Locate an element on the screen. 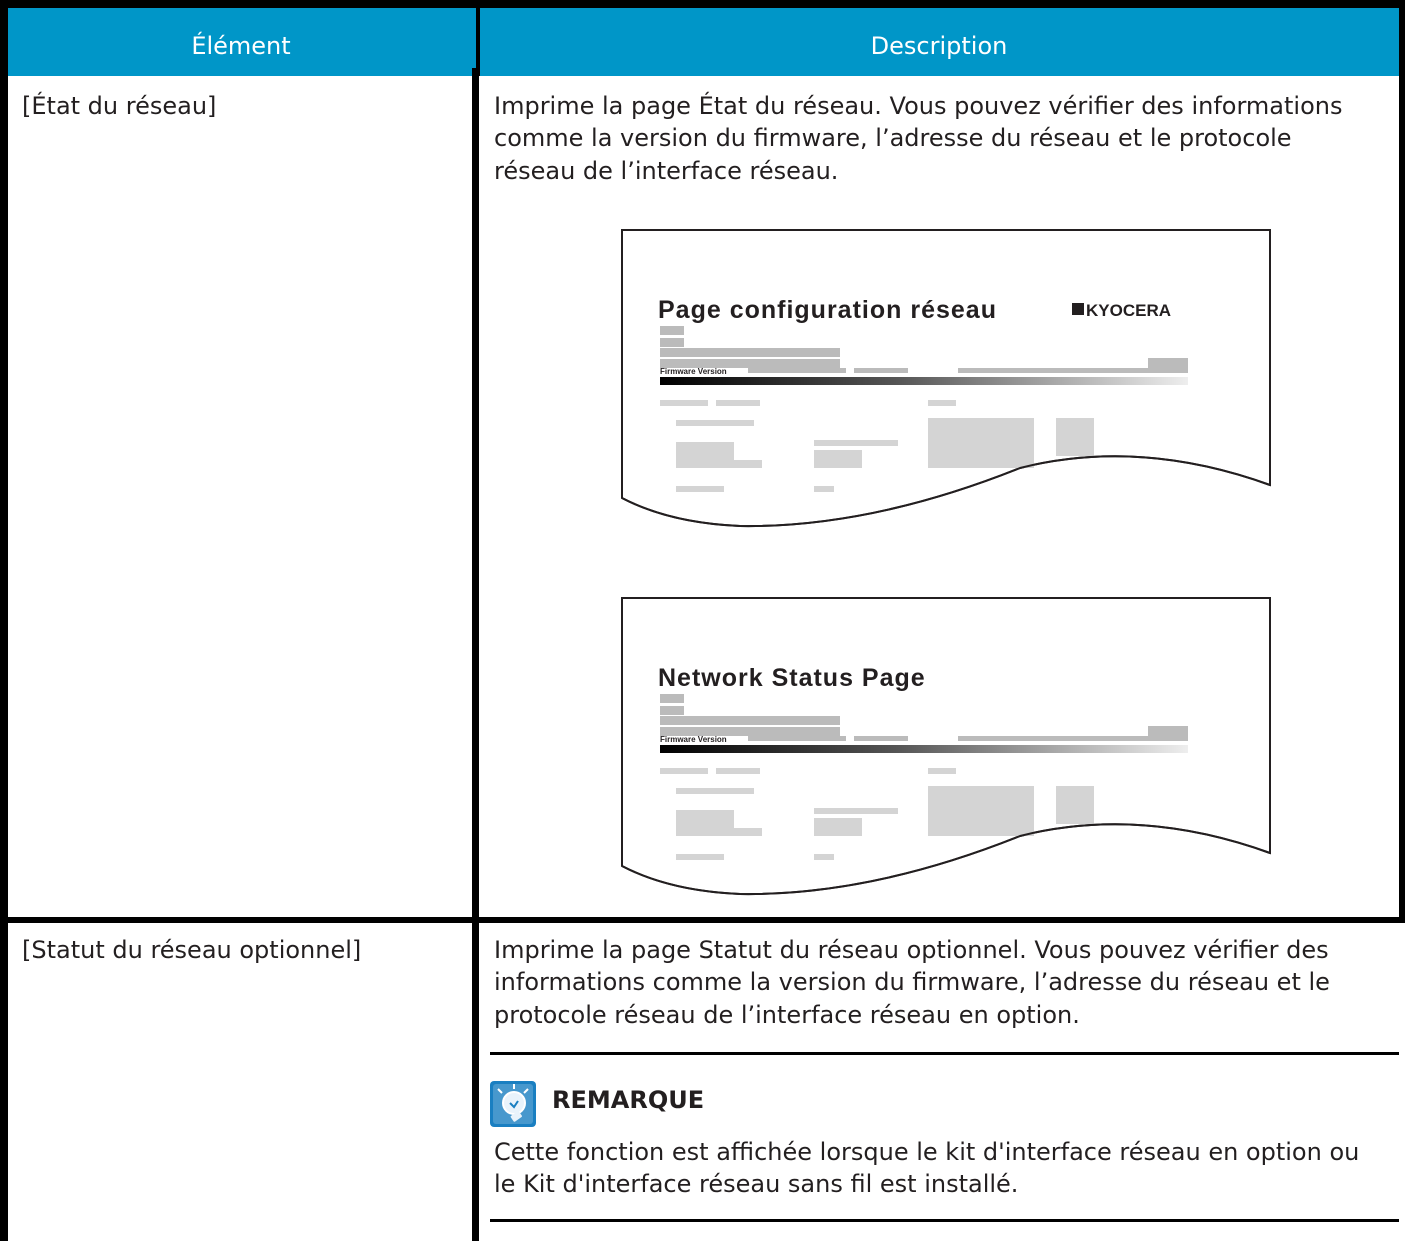 The height and width of the screenshot is (1241, 1405). note-top-rule is located at coordinates (944, 1053).